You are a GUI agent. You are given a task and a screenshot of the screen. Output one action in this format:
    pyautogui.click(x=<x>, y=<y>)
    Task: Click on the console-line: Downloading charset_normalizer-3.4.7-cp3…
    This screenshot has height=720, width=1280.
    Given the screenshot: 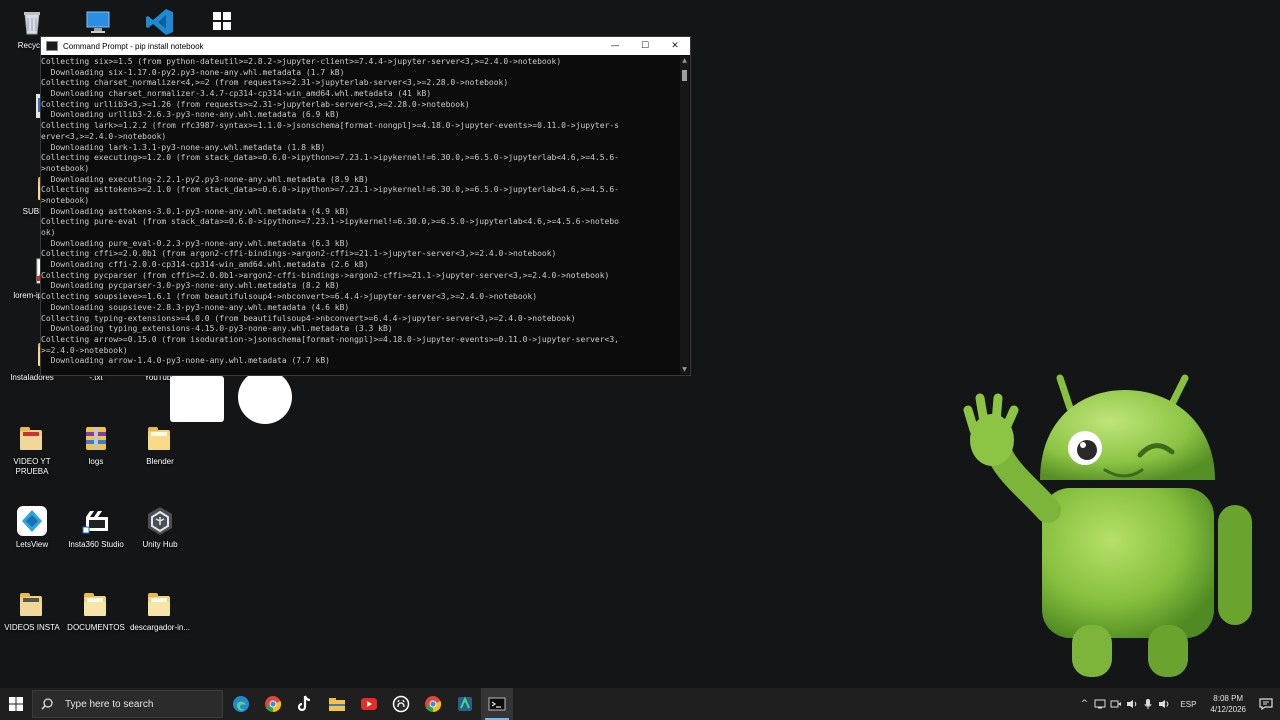 What is the action you would take?
    pyautogui.click(x=236, y=94)
    